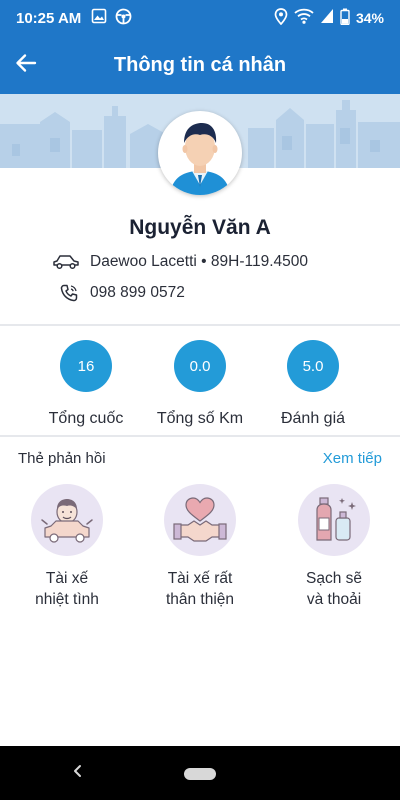 This screenshot has height=800, width=400. Describe the element at coordinates (352, 458) in the screenshot. I see `see-more-link: Xem tiếp` at that location.